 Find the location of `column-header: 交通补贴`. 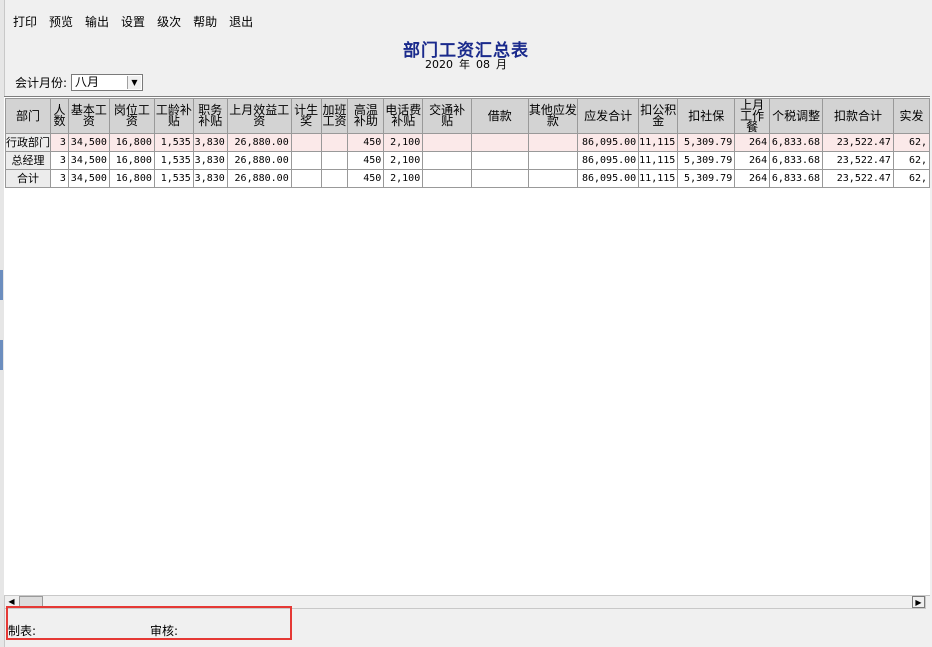

column-header: 交通补贴 is located at coordinates (447, 116).